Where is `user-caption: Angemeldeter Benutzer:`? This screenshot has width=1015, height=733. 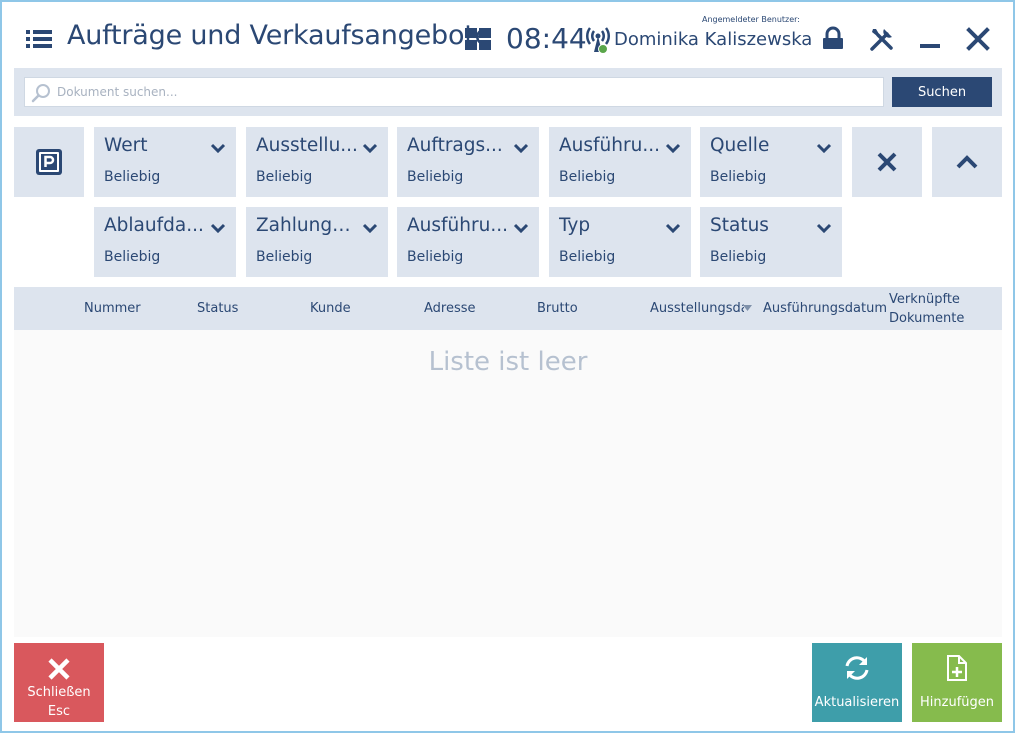
user-caption: Angemeldeter Benutzer: is located at coordinates (750, 19).